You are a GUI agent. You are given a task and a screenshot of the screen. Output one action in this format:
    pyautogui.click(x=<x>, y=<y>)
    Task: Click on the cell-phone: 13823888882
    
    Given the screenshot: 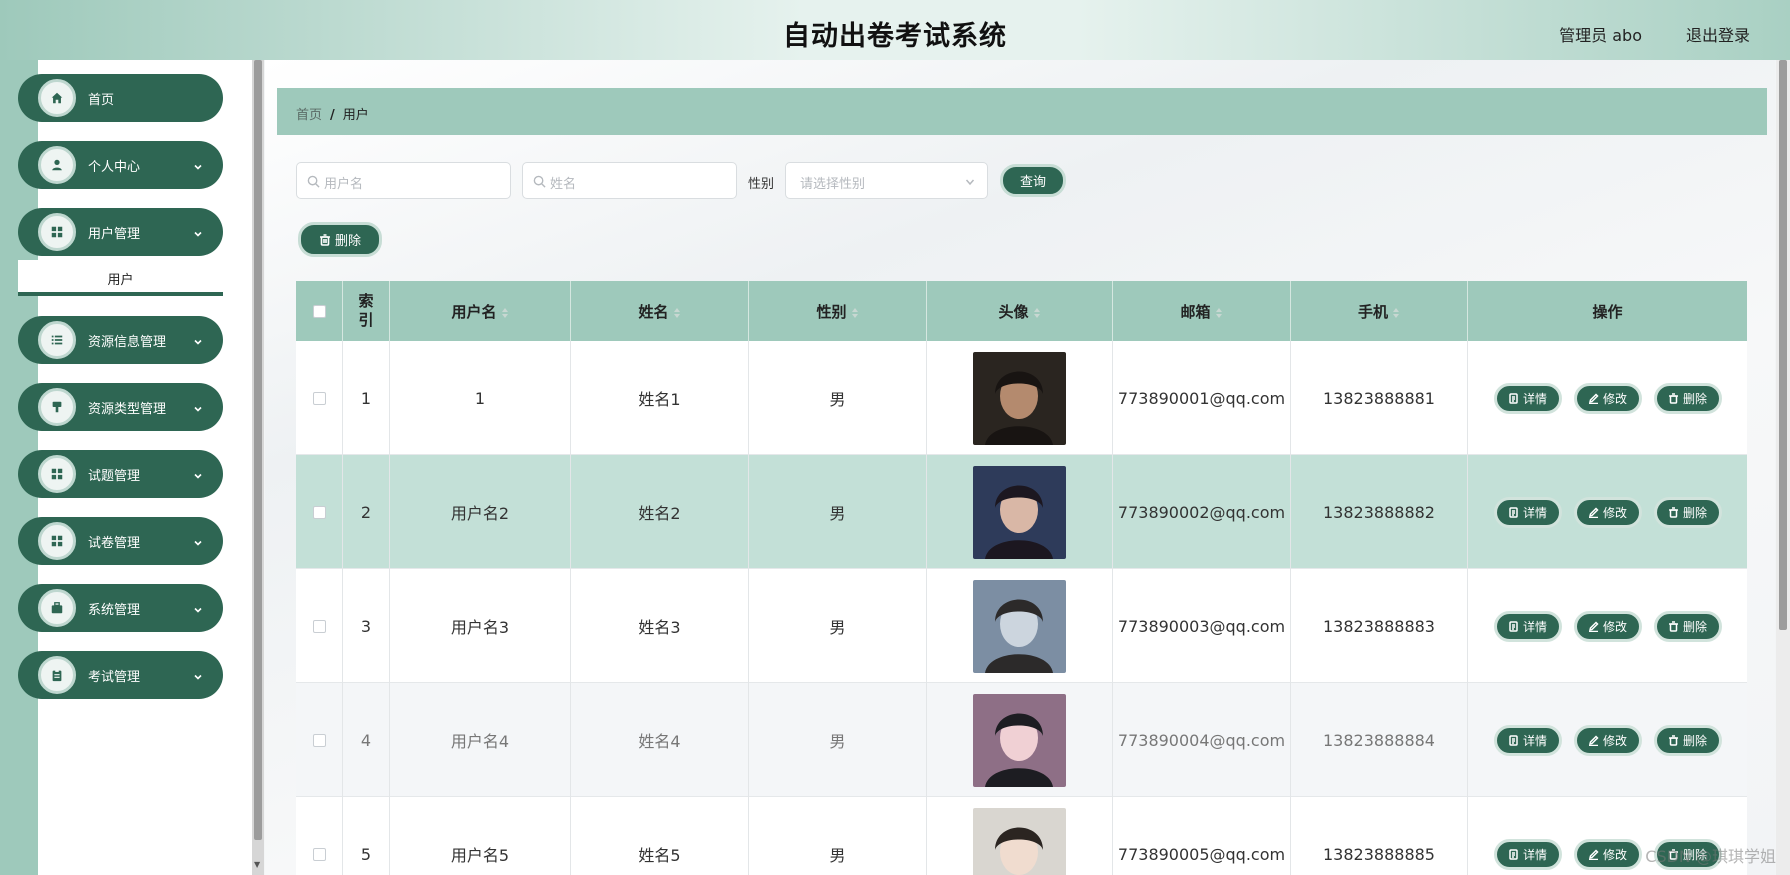 What is the action you would take?
    pyautogui.click(x=1379, y=512)
    